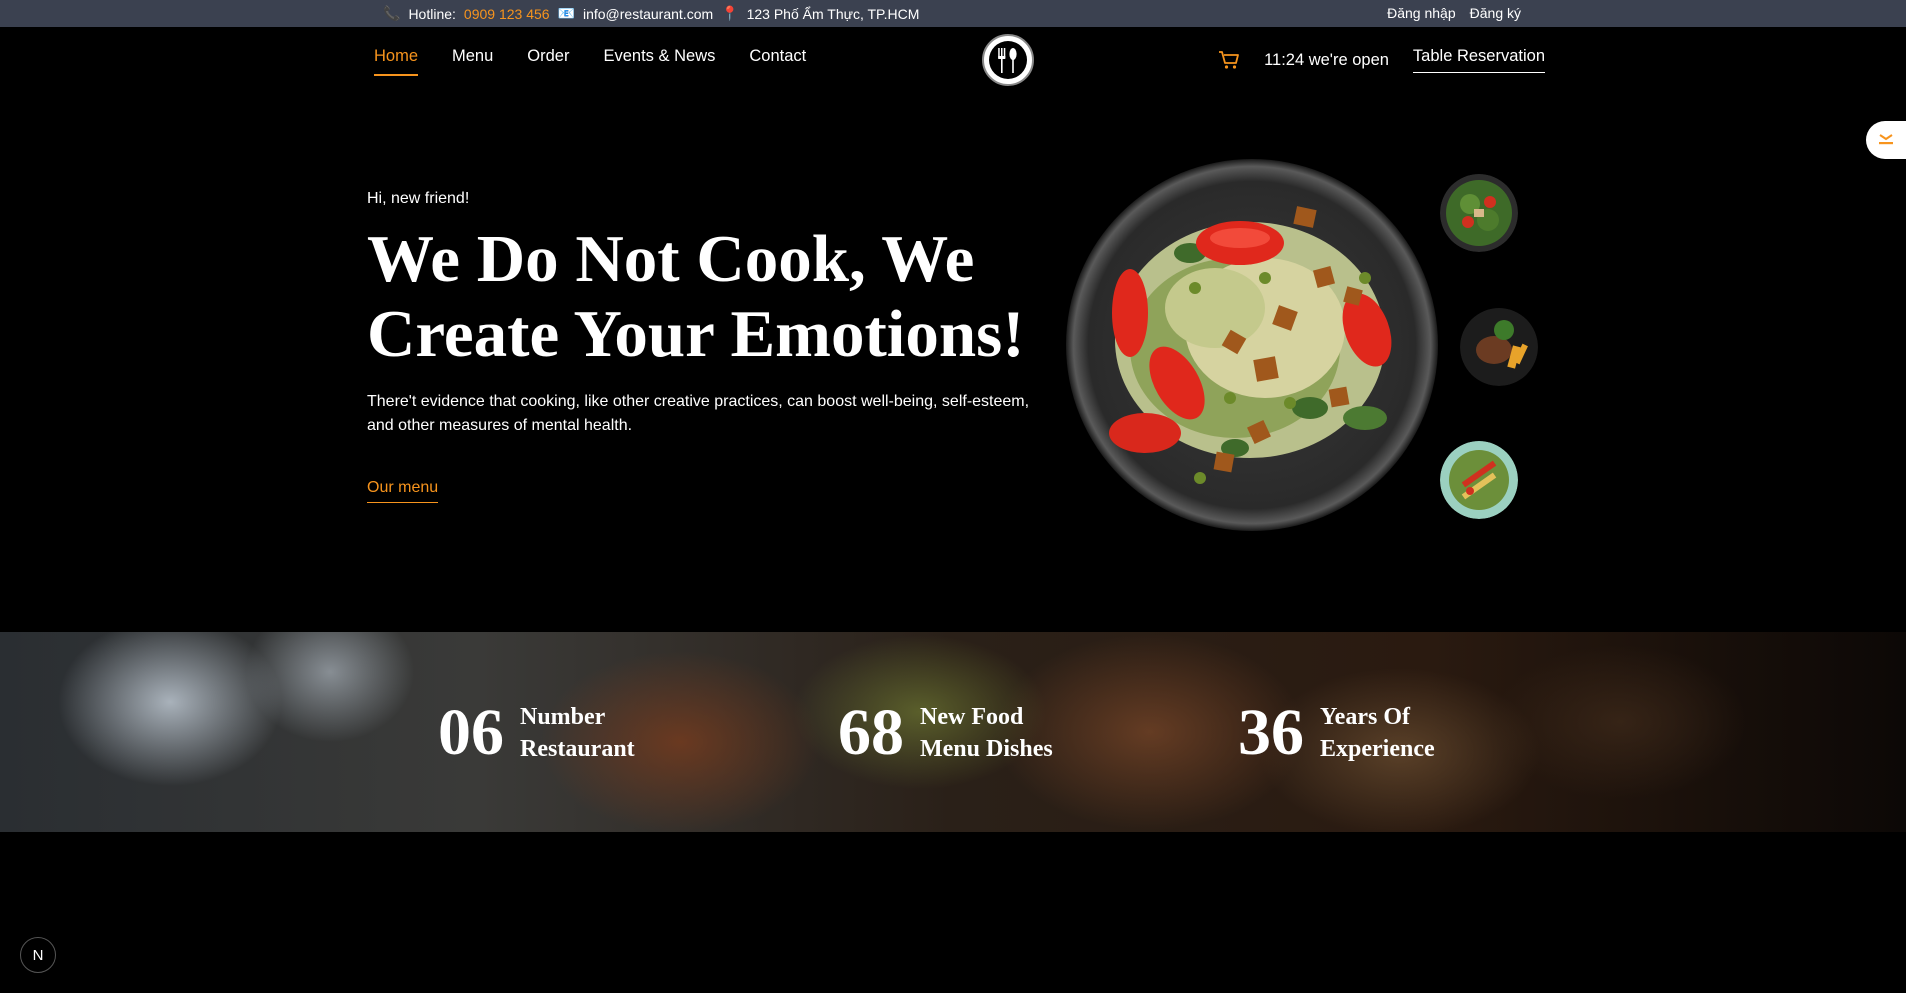 This screenshot has height=993, width=1906. I want to click on fork-spoon-icon, so click(1007, 60).